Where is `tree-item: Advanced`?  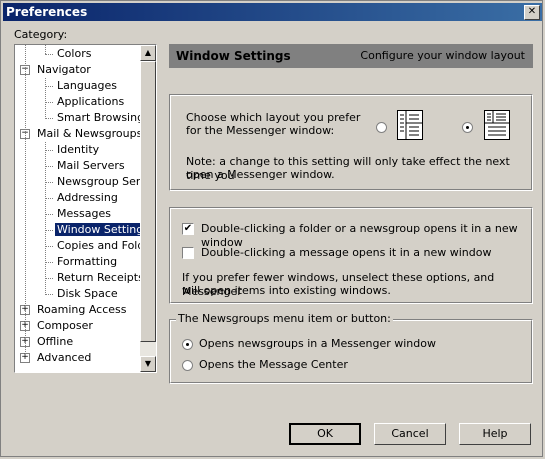 tree-item: Advanced is located at coordinates (64, 358).